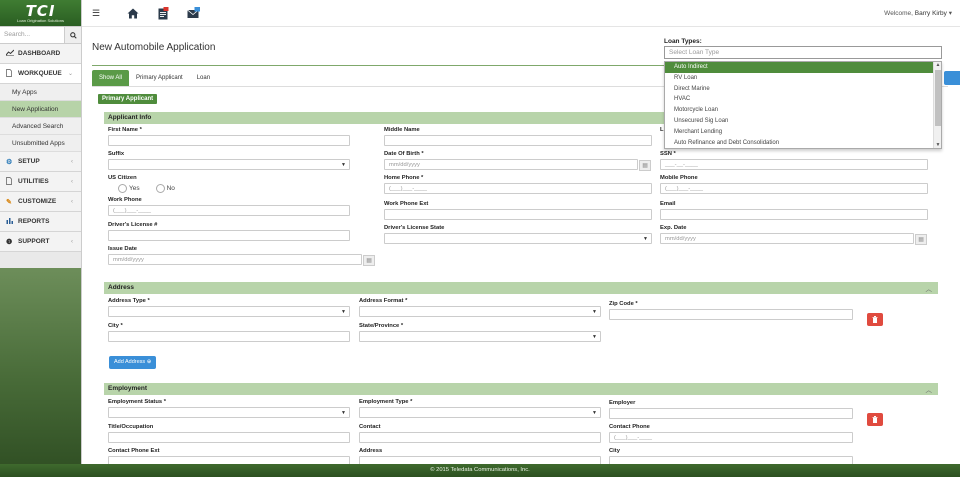  What do you see at coordinates (668, 154) in the screenshot?
I see `ssn-label: SSN *` at bounding box center [668, 154].